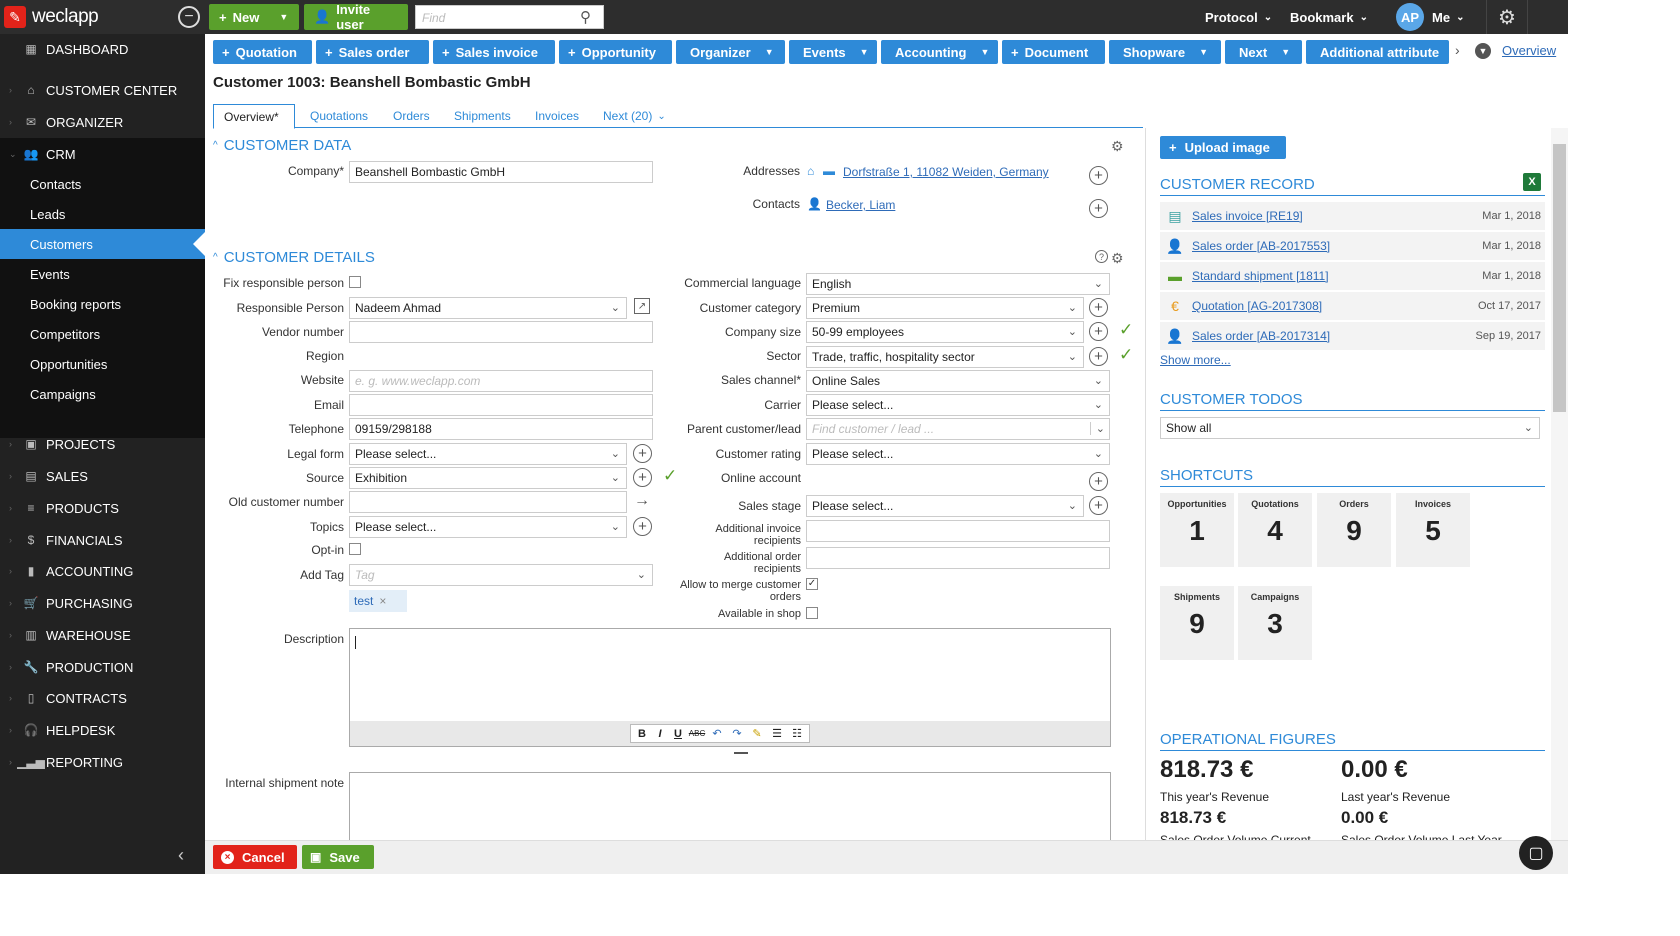 The height and width of the screenshot is (936, 1680). What do you see at coordinates (958, 429) in the screenshot?
I see `parent-customer-input: Find customer / lead ... ⌄` at bounding box center [958, 429].